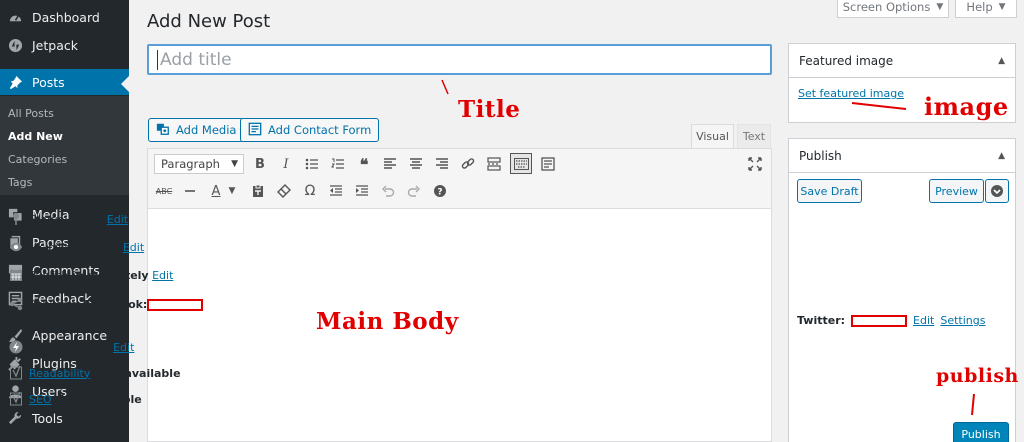  What do you see at coordinates (445, 87) in the screenshot?
I see `annotation-pointer-line` at bounding box center [445, 87].